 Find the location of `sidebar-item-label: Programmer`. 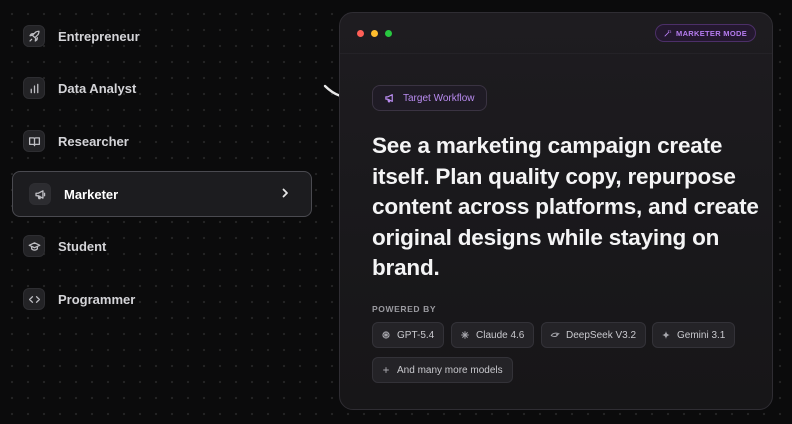

sidebar-item-label: Programmer is located at coordinates (97, 299).